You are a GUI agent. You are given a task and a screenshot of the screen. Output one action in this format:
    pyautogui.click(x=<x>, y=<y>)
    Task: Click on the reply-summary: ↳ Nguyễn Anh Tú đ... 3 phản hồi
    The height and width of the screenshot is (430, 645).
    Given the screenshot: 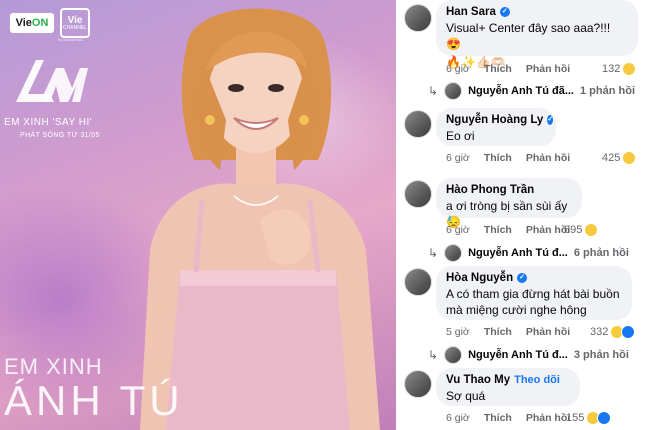 What is the action you would take?
    pyautogui.click(x=528, y=355)
    